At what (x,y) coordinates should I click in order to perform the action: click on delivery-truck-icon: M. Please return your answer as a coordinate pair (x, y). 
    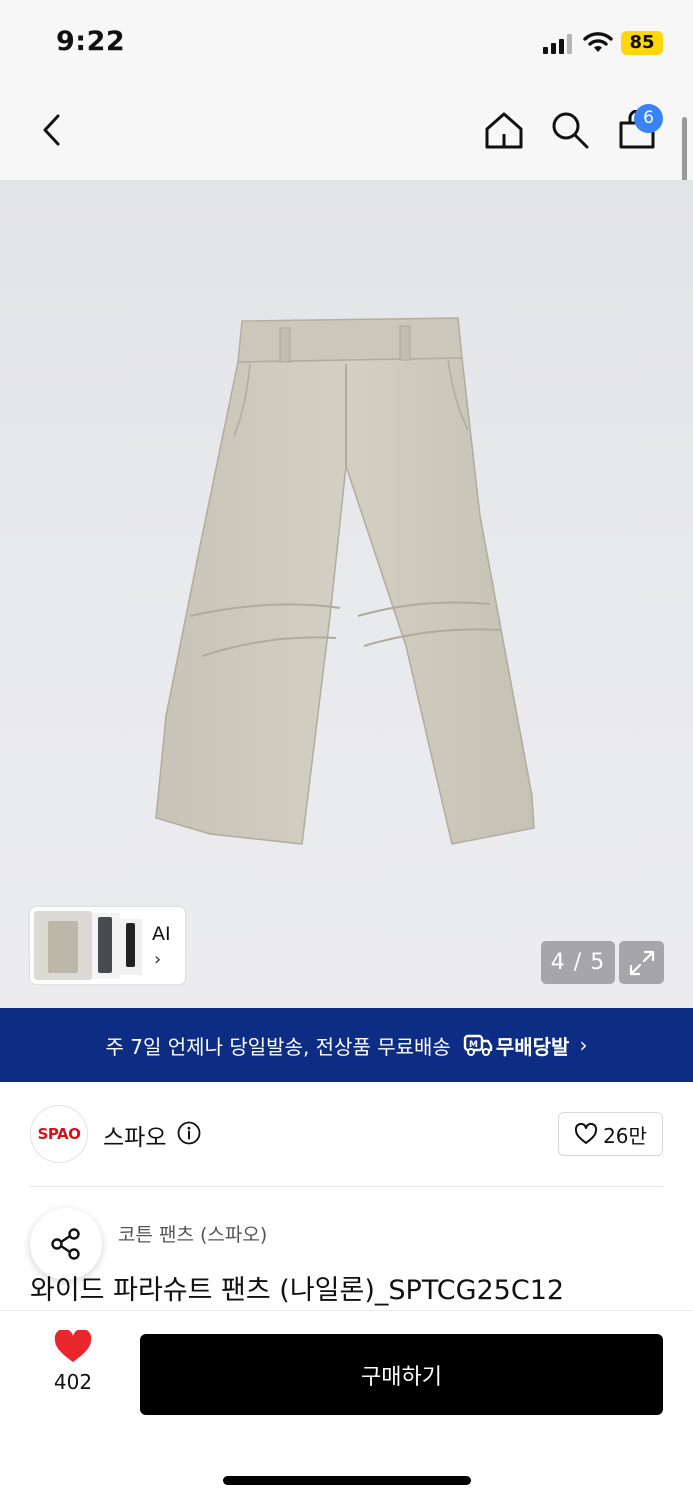
    Looking at the image, I should click on (478, 1045).